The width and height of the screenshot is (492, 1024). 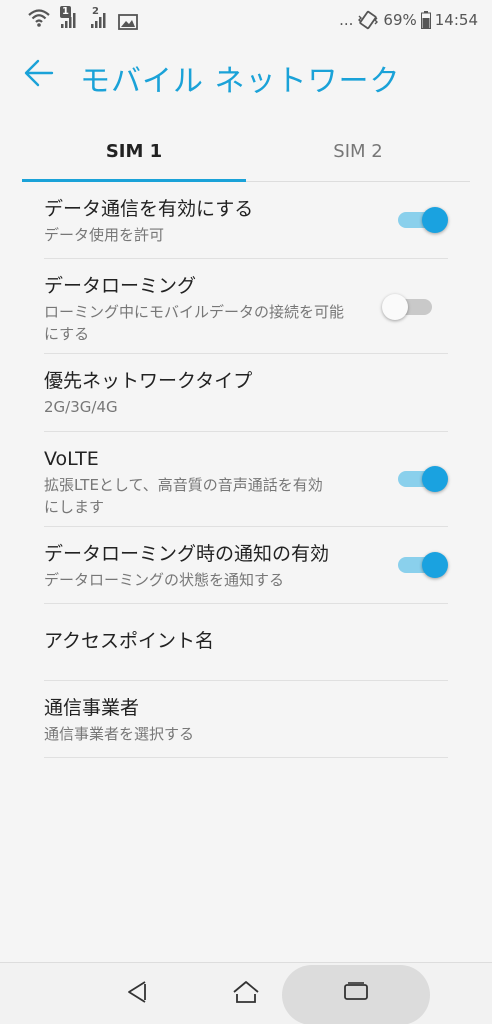 I want to click on status-time: 14:54, so click(x=456, y=20).